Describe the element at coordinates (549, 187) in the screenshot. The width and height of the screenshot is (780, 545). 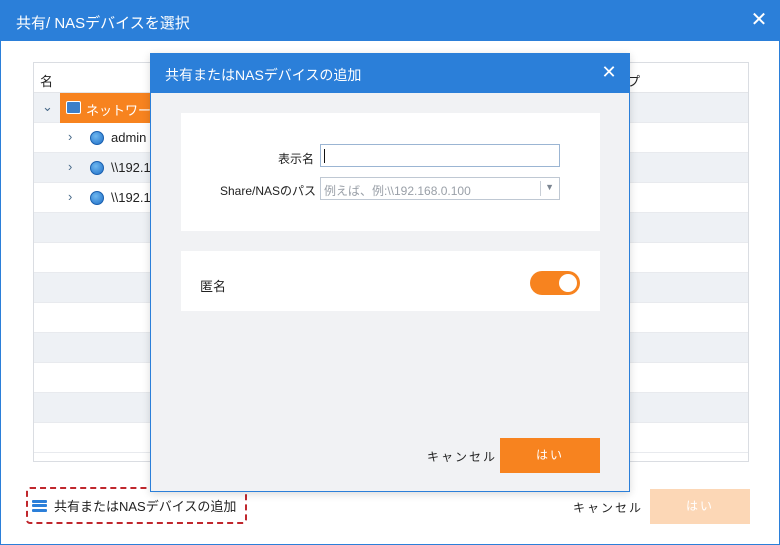
I see `chevron-down-icon: ▼` at that location.